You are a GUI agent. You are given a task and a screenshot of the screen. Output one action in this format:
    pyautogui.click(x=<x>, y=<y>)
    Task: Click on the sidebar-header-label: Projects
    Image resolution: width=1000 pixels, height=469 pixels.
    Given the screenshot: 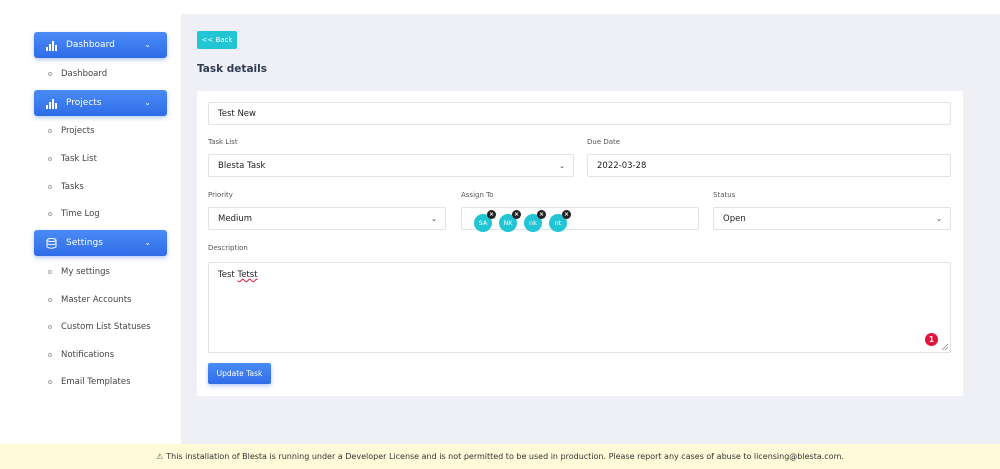 What is the action you would take?
    pyautogui.click(x=84, y=103)
    